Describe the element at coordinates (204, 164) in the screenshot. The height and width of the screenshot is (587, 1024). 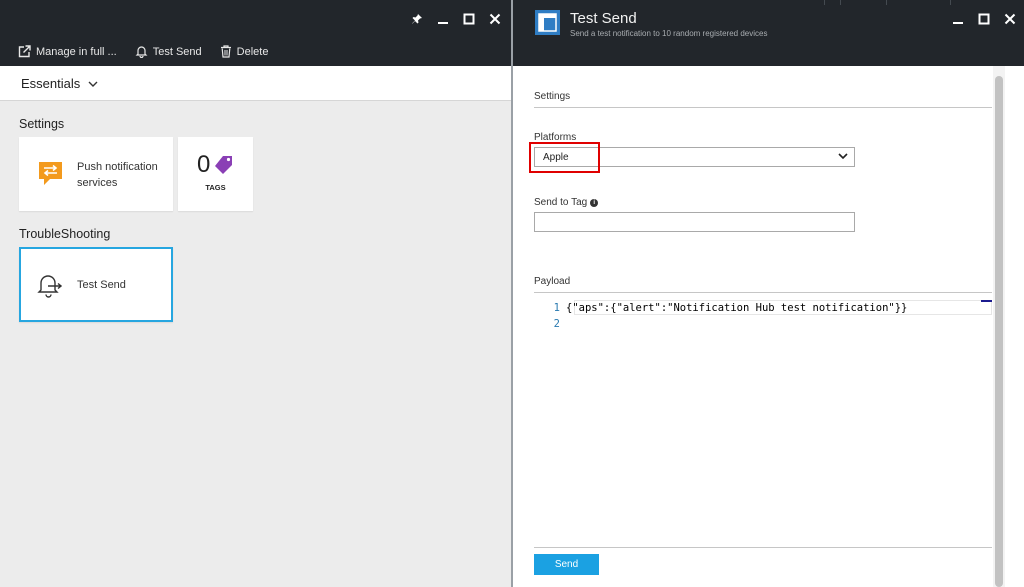
I see `tags-count: 0` at that location.